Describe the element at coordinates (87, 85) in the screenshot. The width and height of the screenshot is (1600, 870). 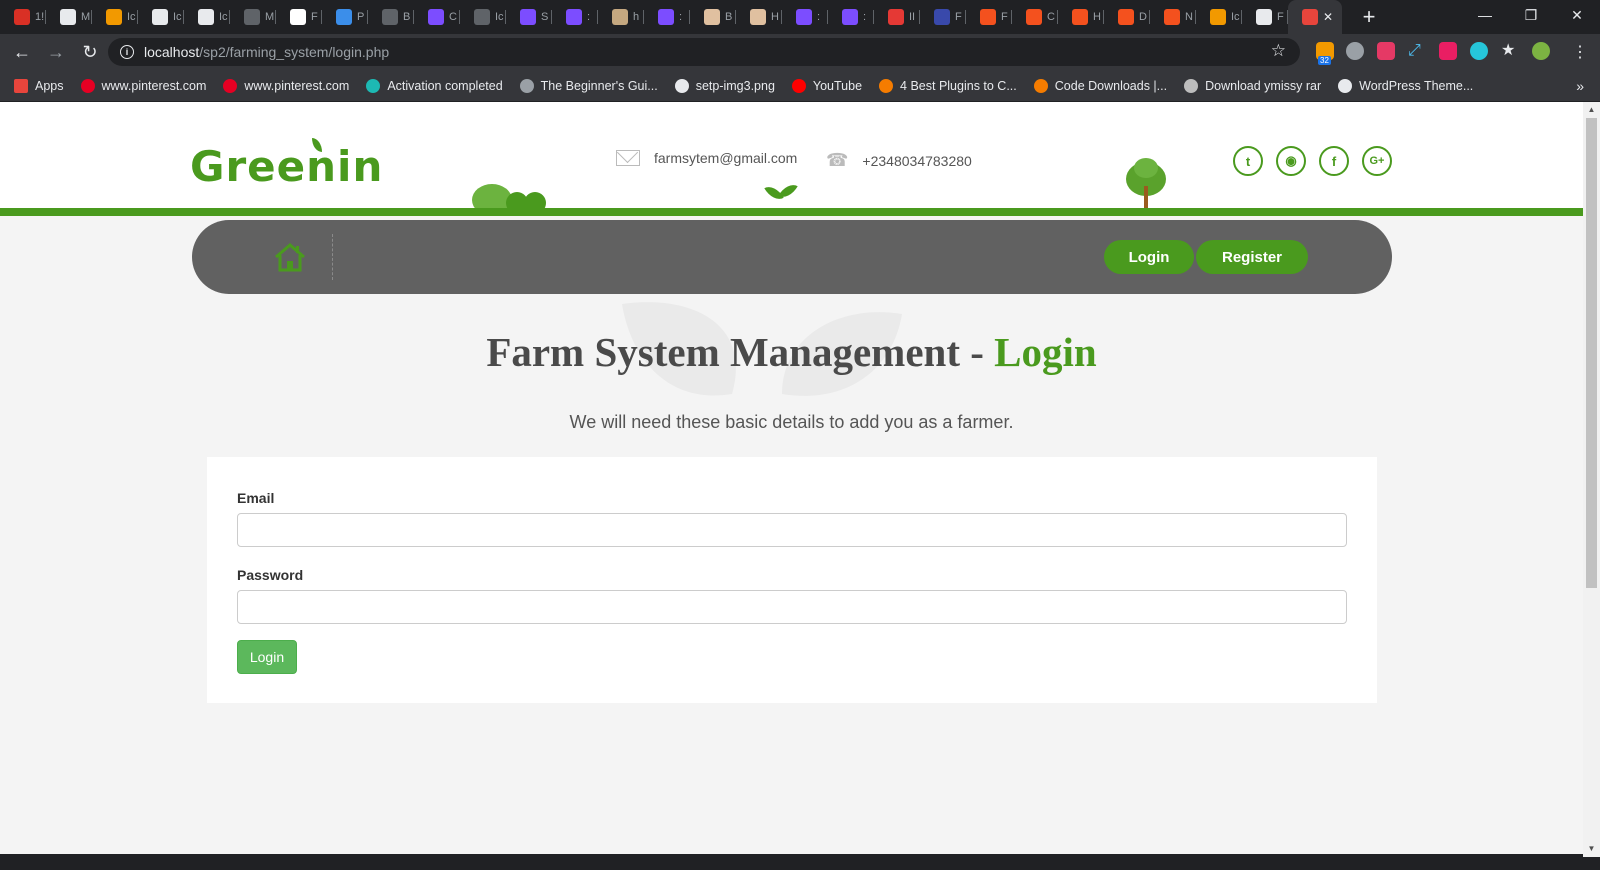
I see `bookmark-favicon-icon` at that location.